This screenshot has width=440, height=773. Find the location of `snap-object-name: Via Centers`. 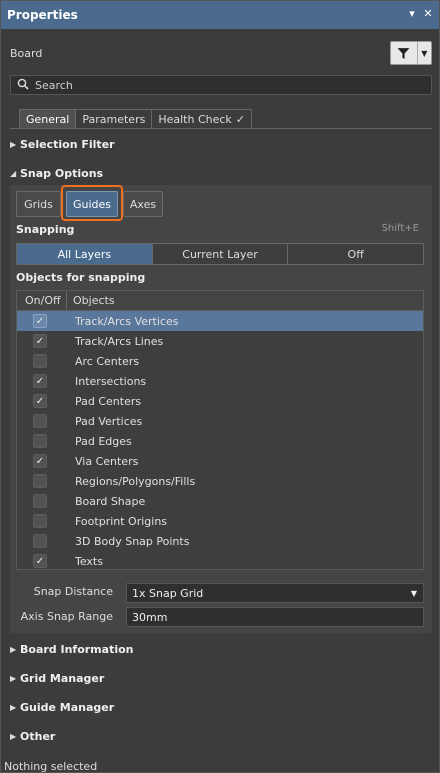

snap-object-name: Via Centers is located at coordinates (107, 461).